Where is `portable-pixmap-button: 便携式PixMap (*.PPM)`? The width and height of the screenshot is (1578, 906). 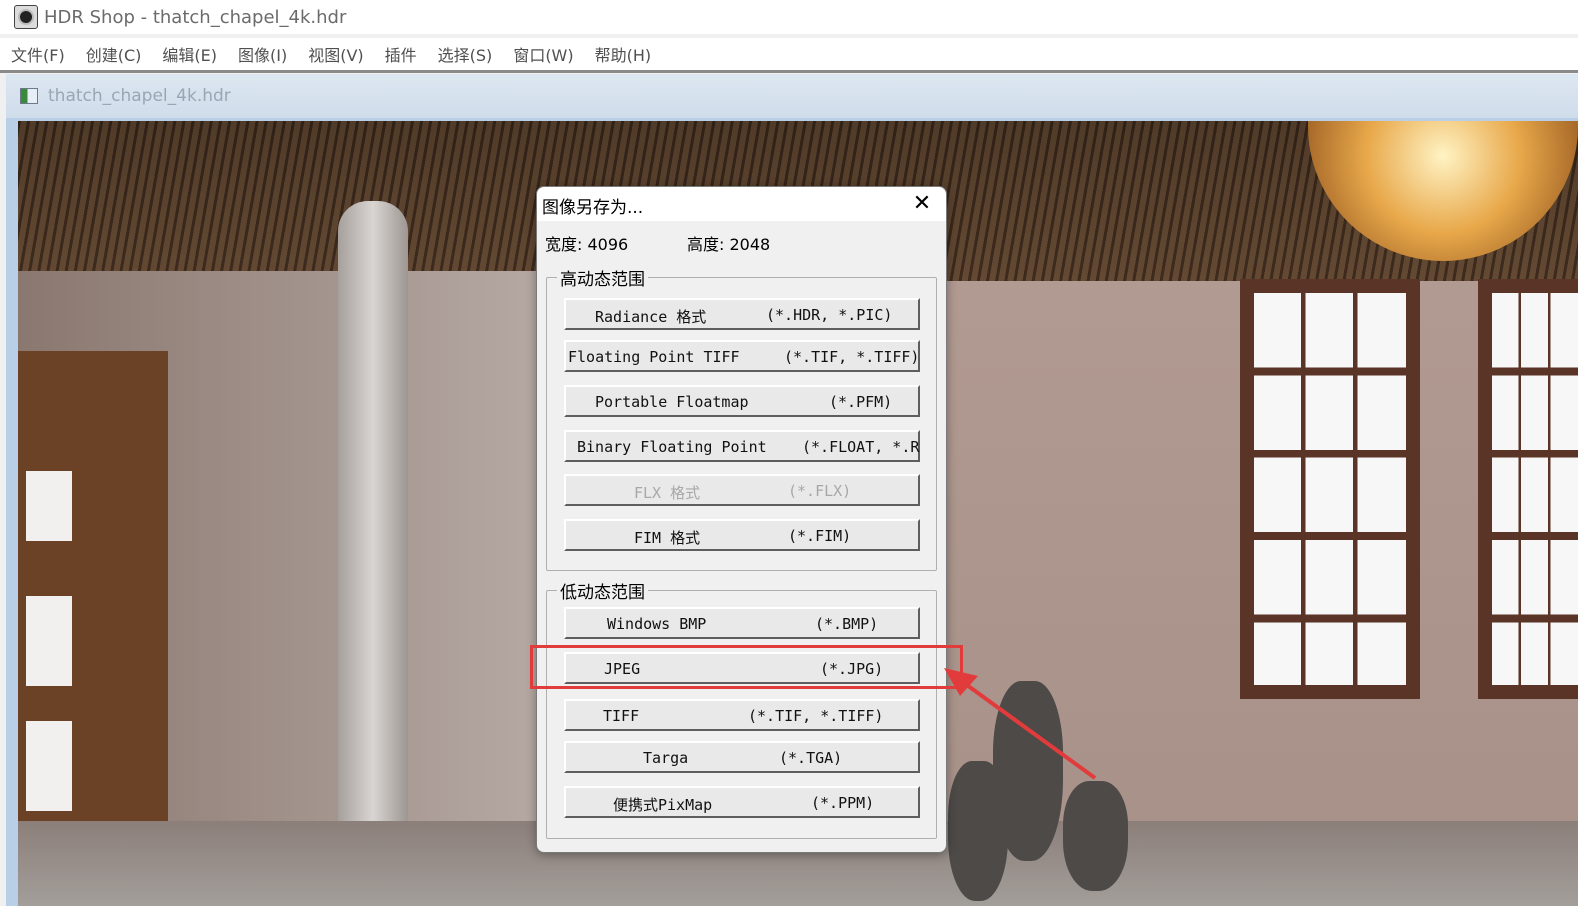
portable-pixmap-button: 便携式PixMap (*.PPM) is located at coordinates (742, 802).